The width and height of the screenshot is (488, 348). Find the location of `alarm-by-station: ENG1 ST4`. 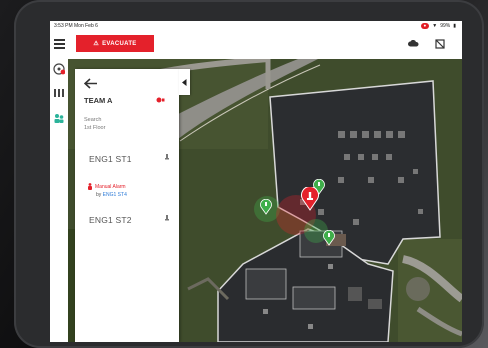

alarm-by-station: ENG1 ST4 is located at coordinates (115, 195).